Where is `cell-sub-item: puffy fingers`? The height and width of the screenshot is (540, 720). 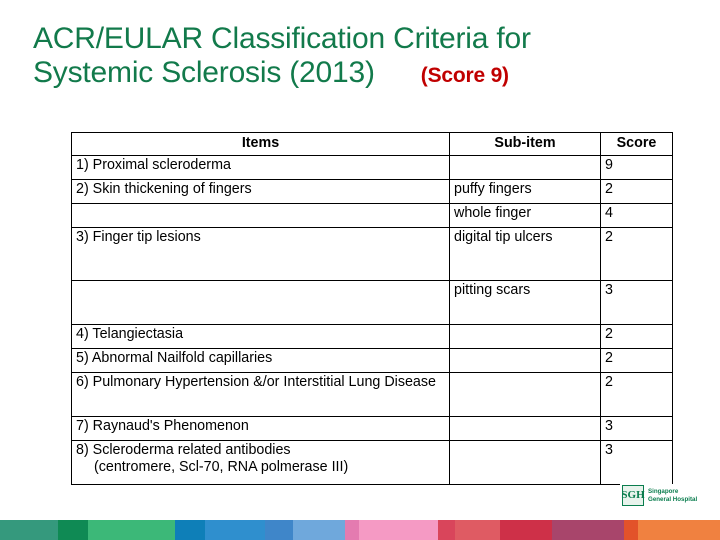 cell-sub-item: puffy fingers is located at coordinates (525, 191).